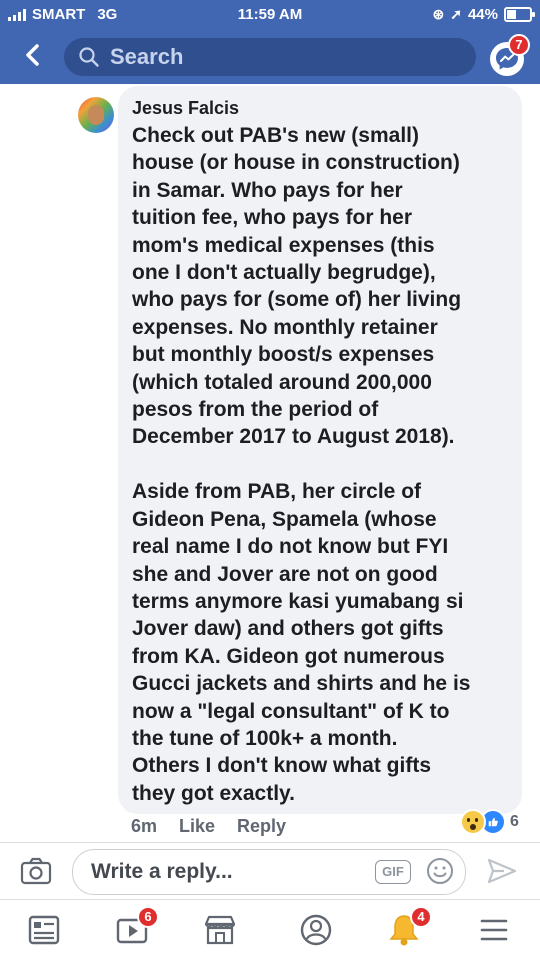 The height and width of the screenshot is (961, 540). I want to click on marketplace-icon, so click(220, 930).